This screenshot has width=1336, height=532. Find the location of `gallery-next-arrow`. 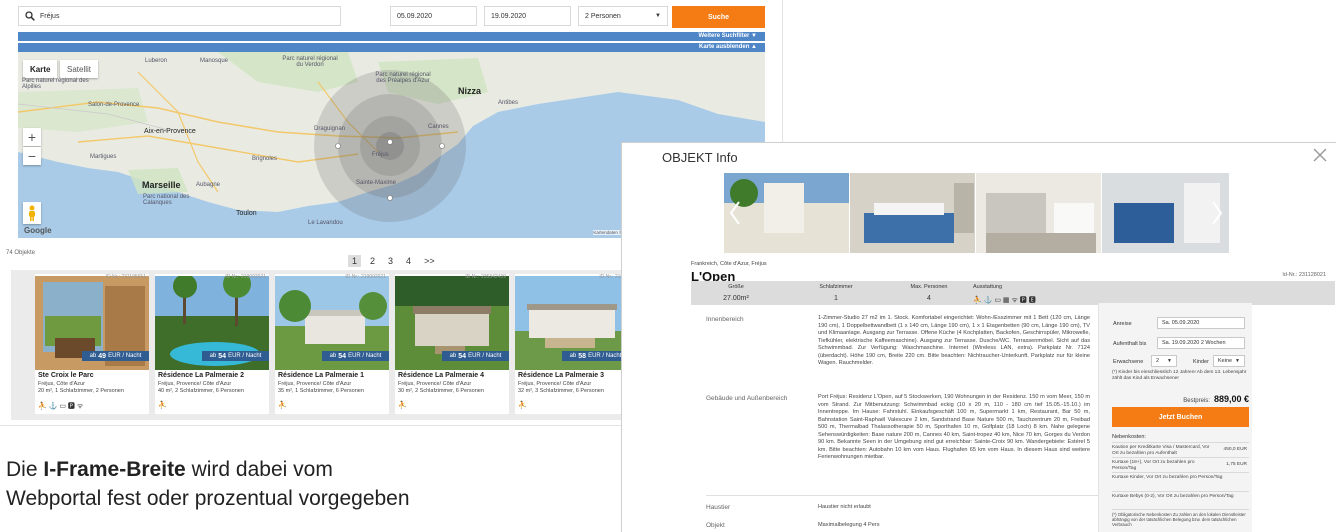

gallery-next-arrow is located at coordinates (1217, 213).